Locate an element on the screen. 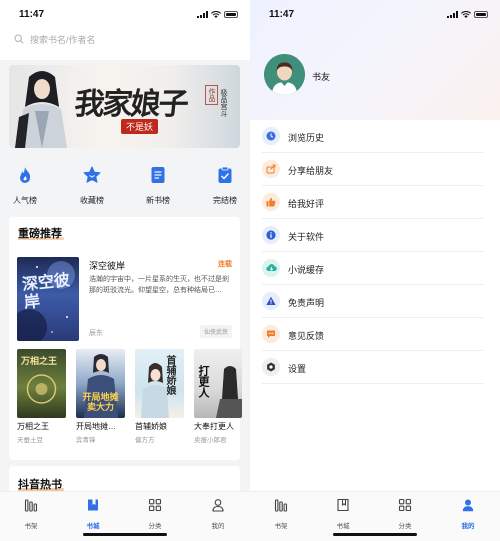 Image resolution: width=500 pixels, height=541 pixels. menu-item-label: 关于软件 is located at coordinates (306, 237).